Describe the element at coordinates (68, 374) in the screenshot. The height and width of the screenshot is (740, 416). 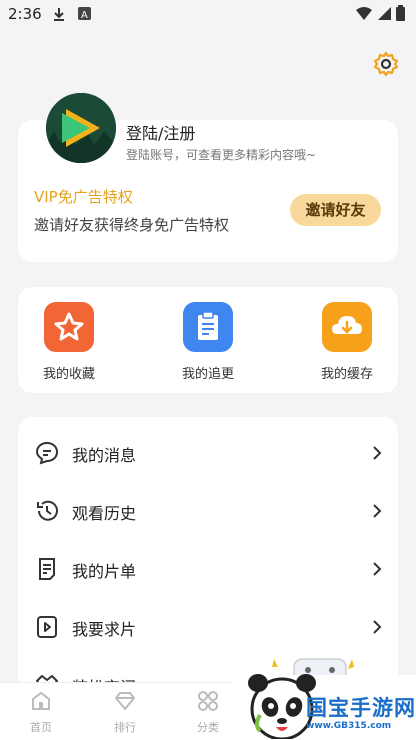
I see `quick-label: 我的收藏` at that location.